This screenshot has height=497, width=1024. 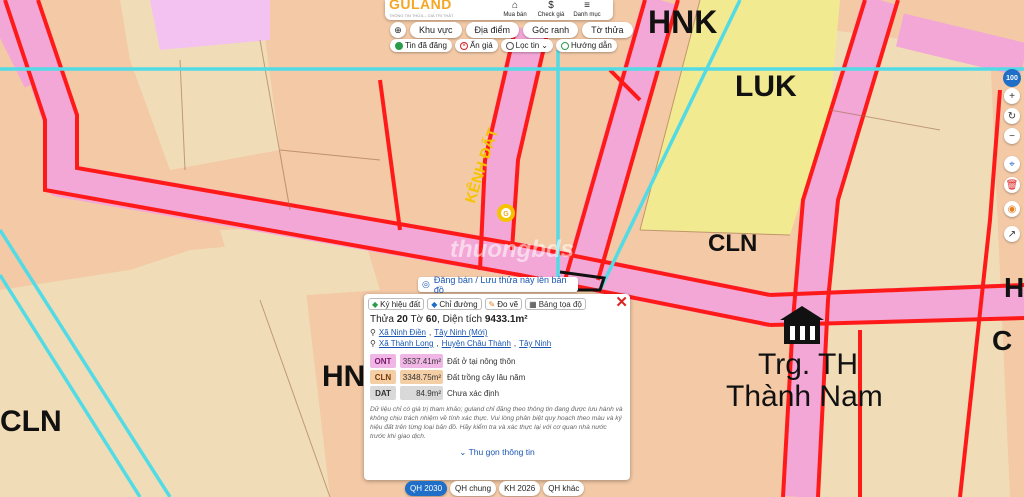 I want to click on check-price-button: $ Check giá, so click(x=551, y=10).